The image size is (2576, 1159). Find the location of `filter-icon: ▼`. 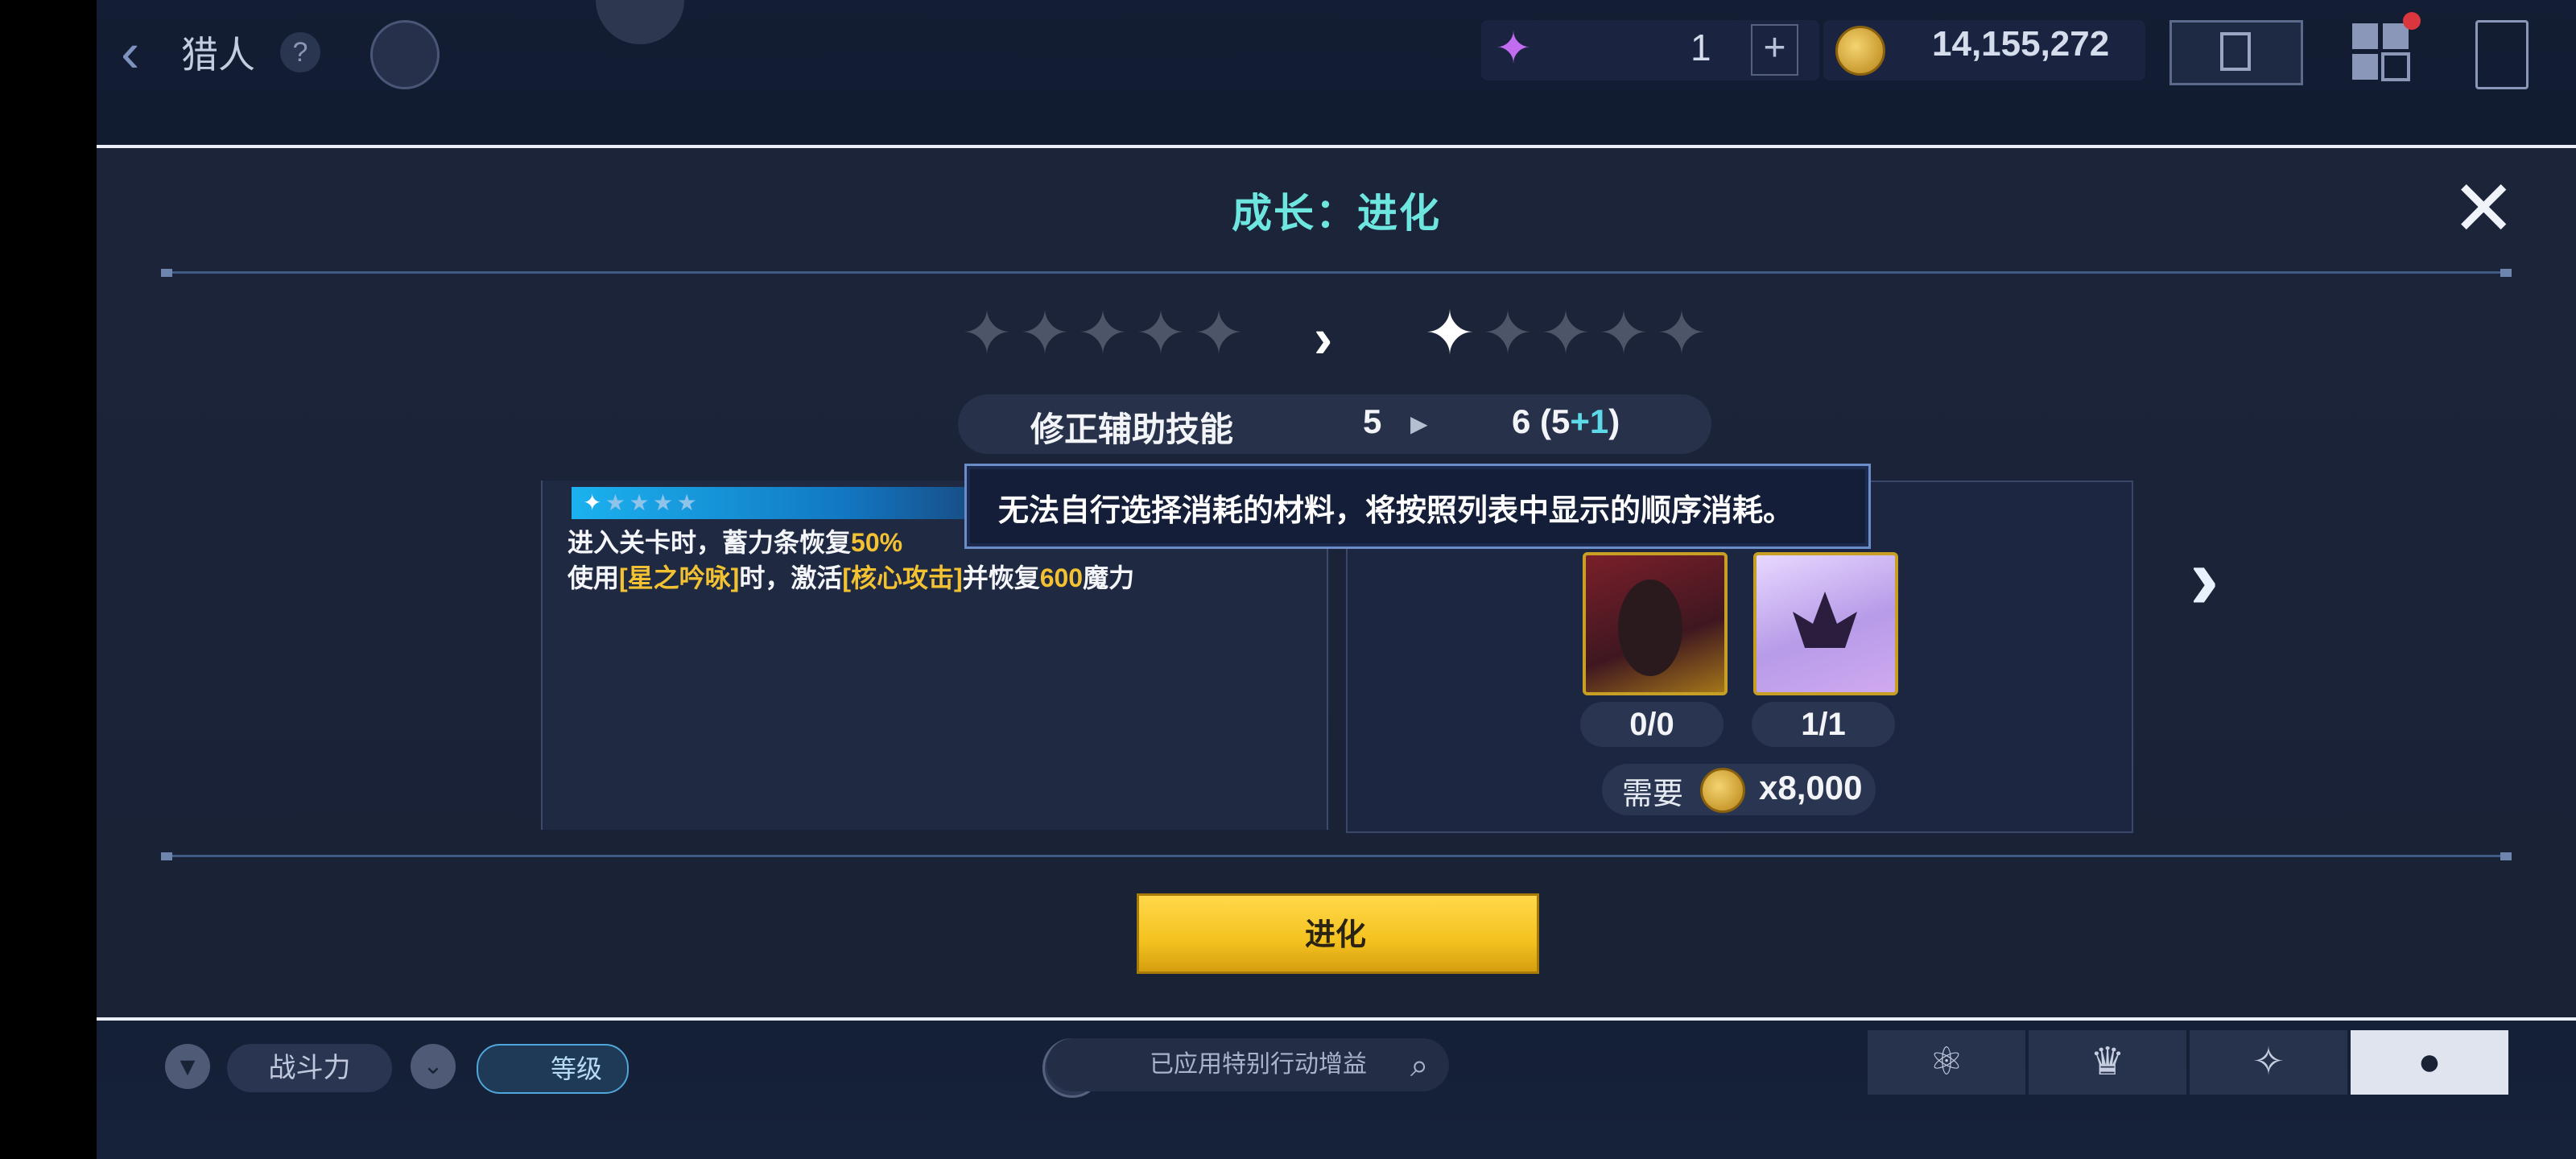

filter-icon: ▼ is located at coordinates (187, 1066).